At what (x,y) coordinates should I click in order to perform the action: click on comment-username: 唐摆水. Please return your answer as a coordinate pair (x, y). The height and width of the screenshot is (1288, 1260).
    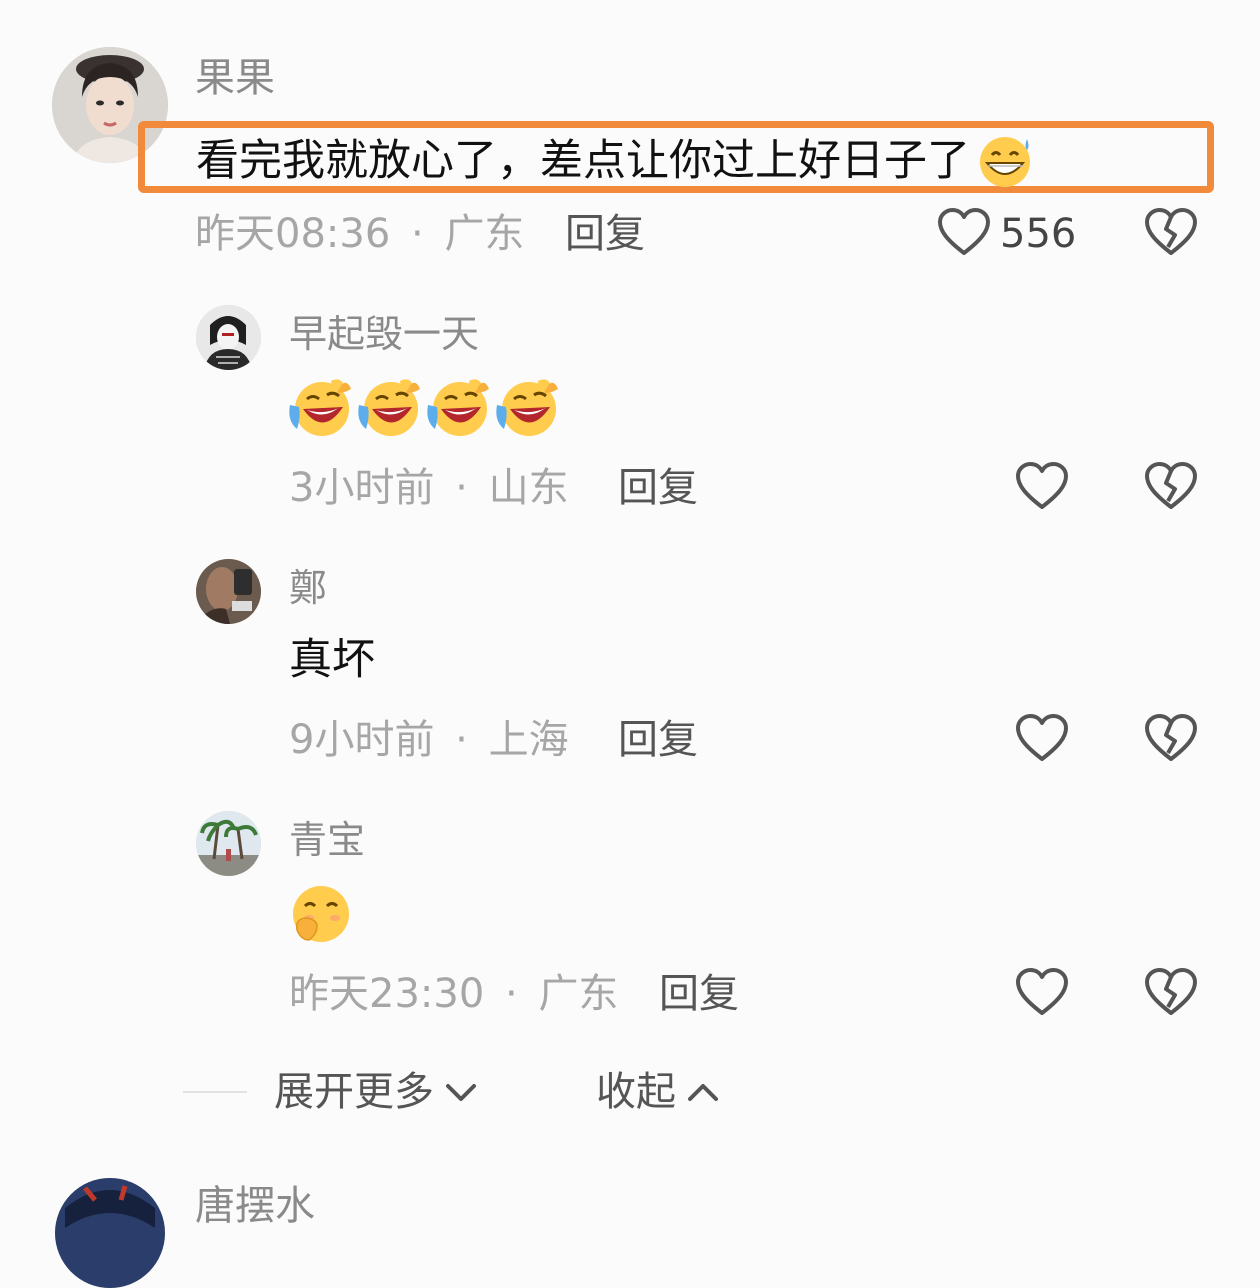
    Looking at the image, I should click on (255, 1206).